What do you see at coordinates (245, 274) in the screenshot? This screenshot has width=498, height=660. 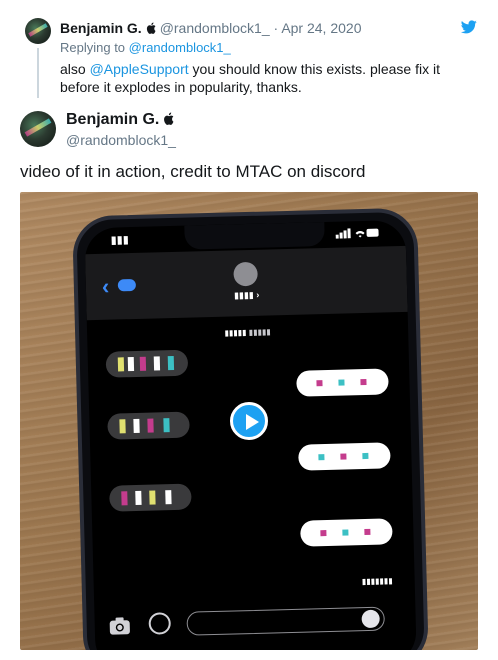 I see `contact-avatar` at bounding box center [245, 274].